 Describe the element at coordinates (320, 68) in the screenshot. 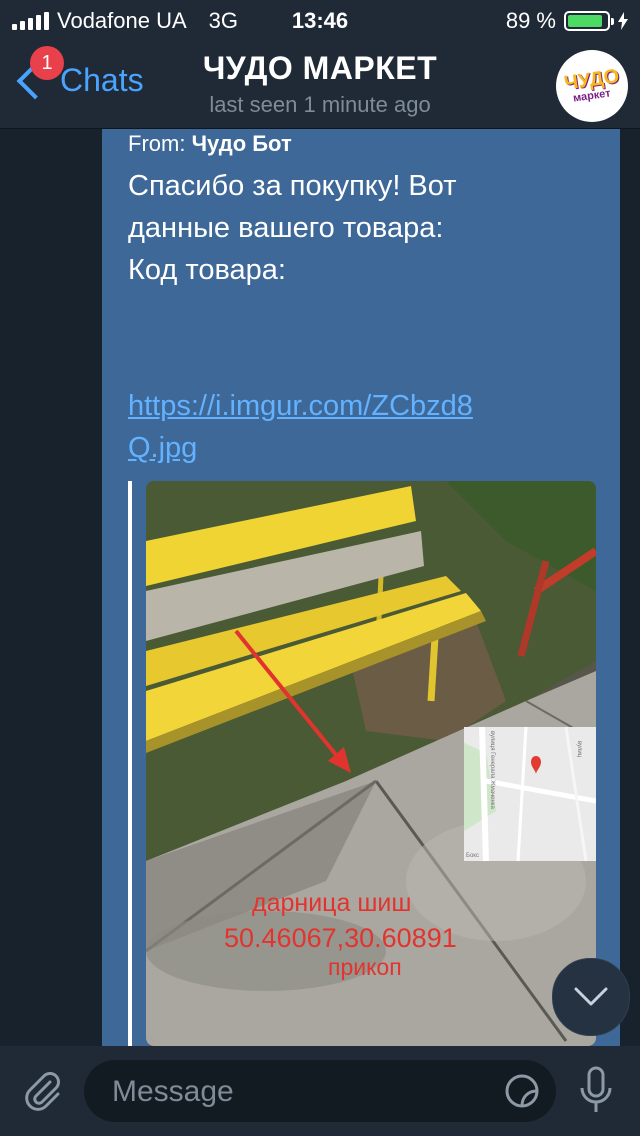

I see `chat-title: ЧУДО МАРКЕТ` at that location.